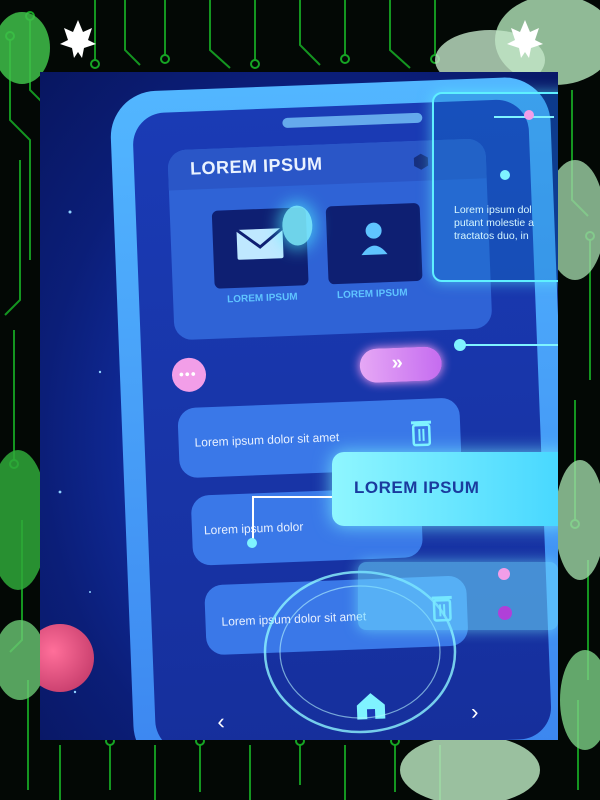  I want to click on chevron-right-icon: ›, so click(475, 712).